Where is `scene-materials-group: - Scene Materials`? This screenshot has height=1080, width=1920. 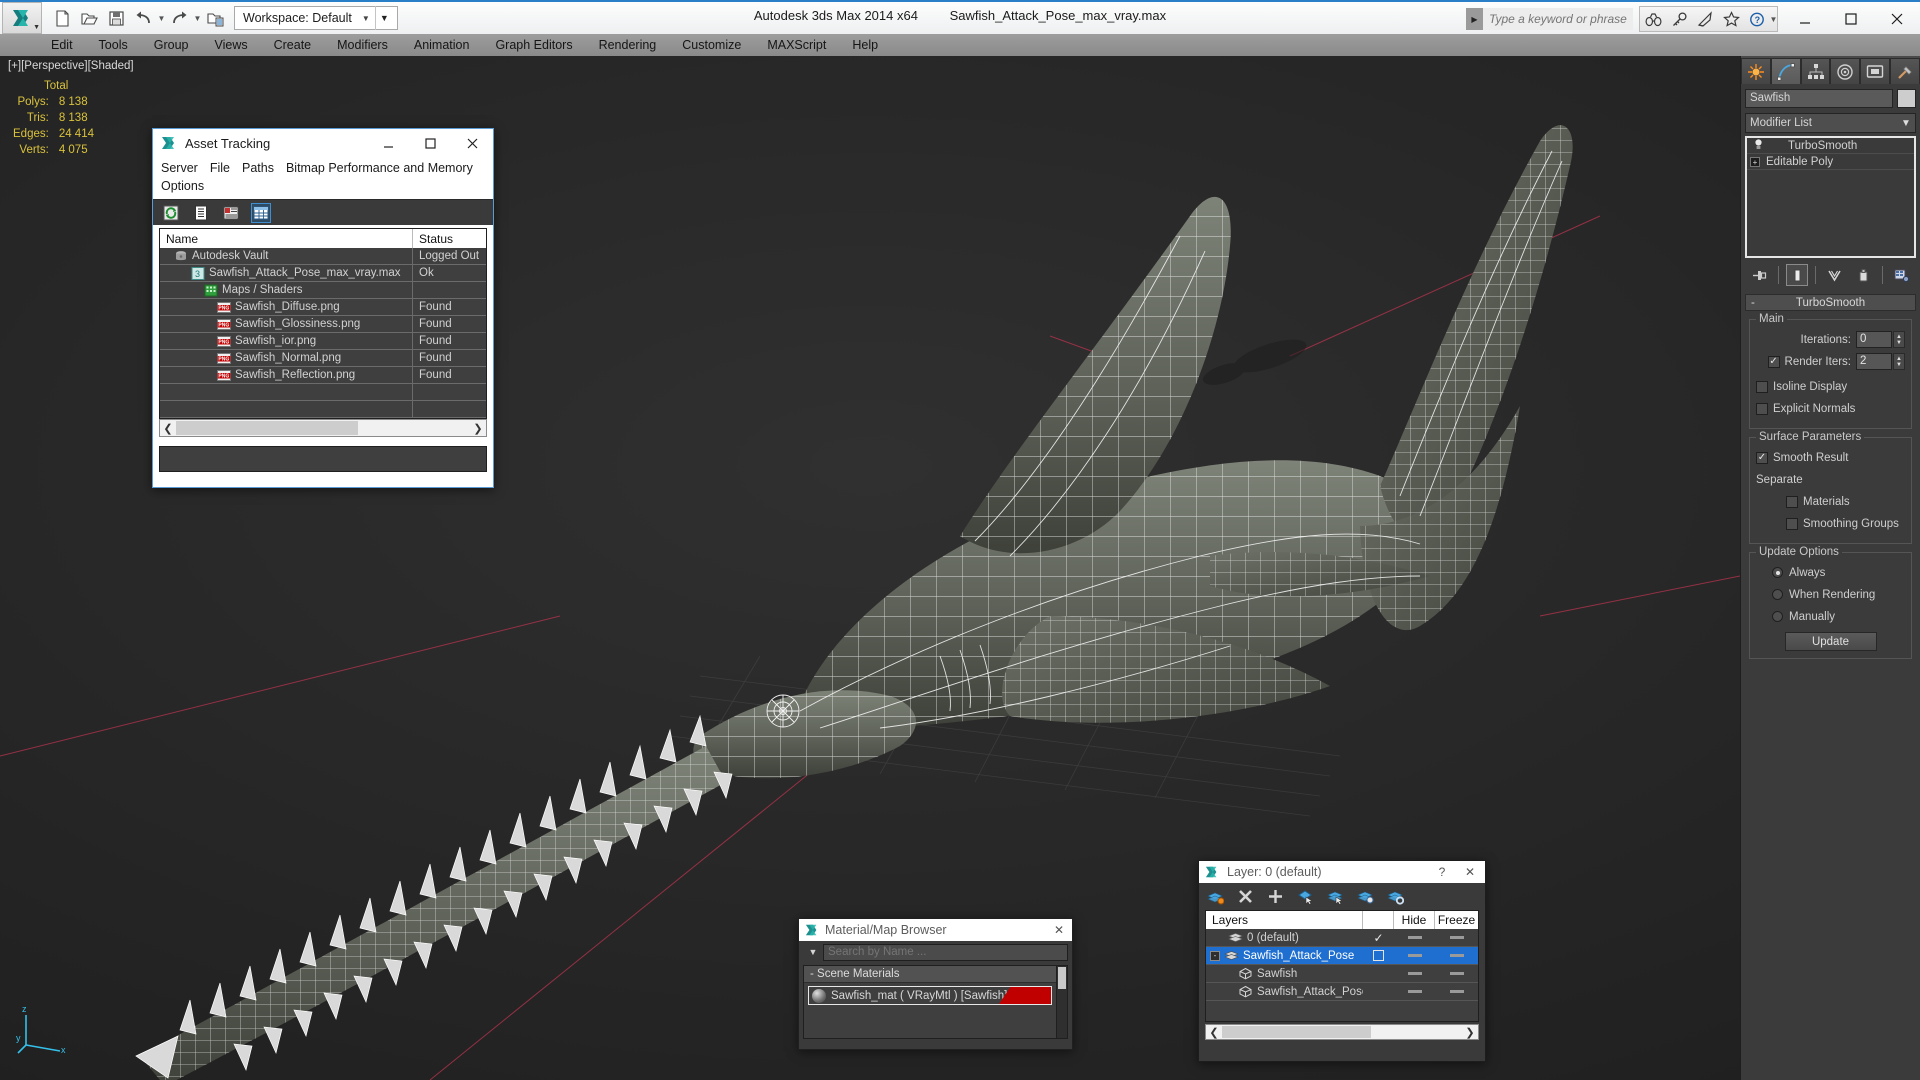
scene-materials-group: - Scene Materials is located at coordinates (930, 974).